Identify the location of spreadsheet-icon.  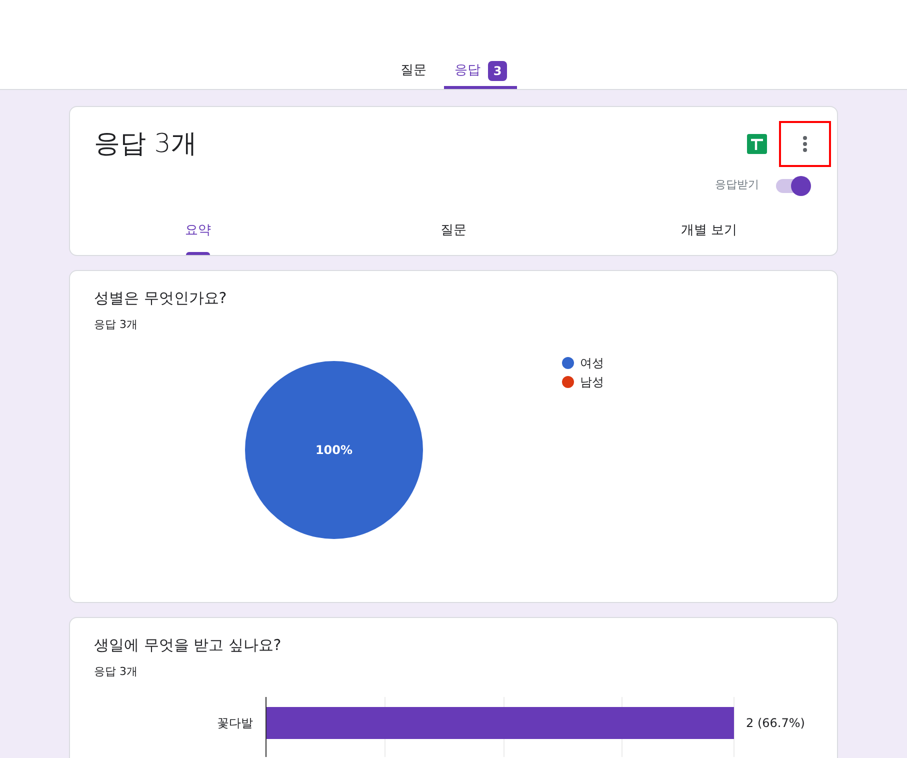
(757, 144).